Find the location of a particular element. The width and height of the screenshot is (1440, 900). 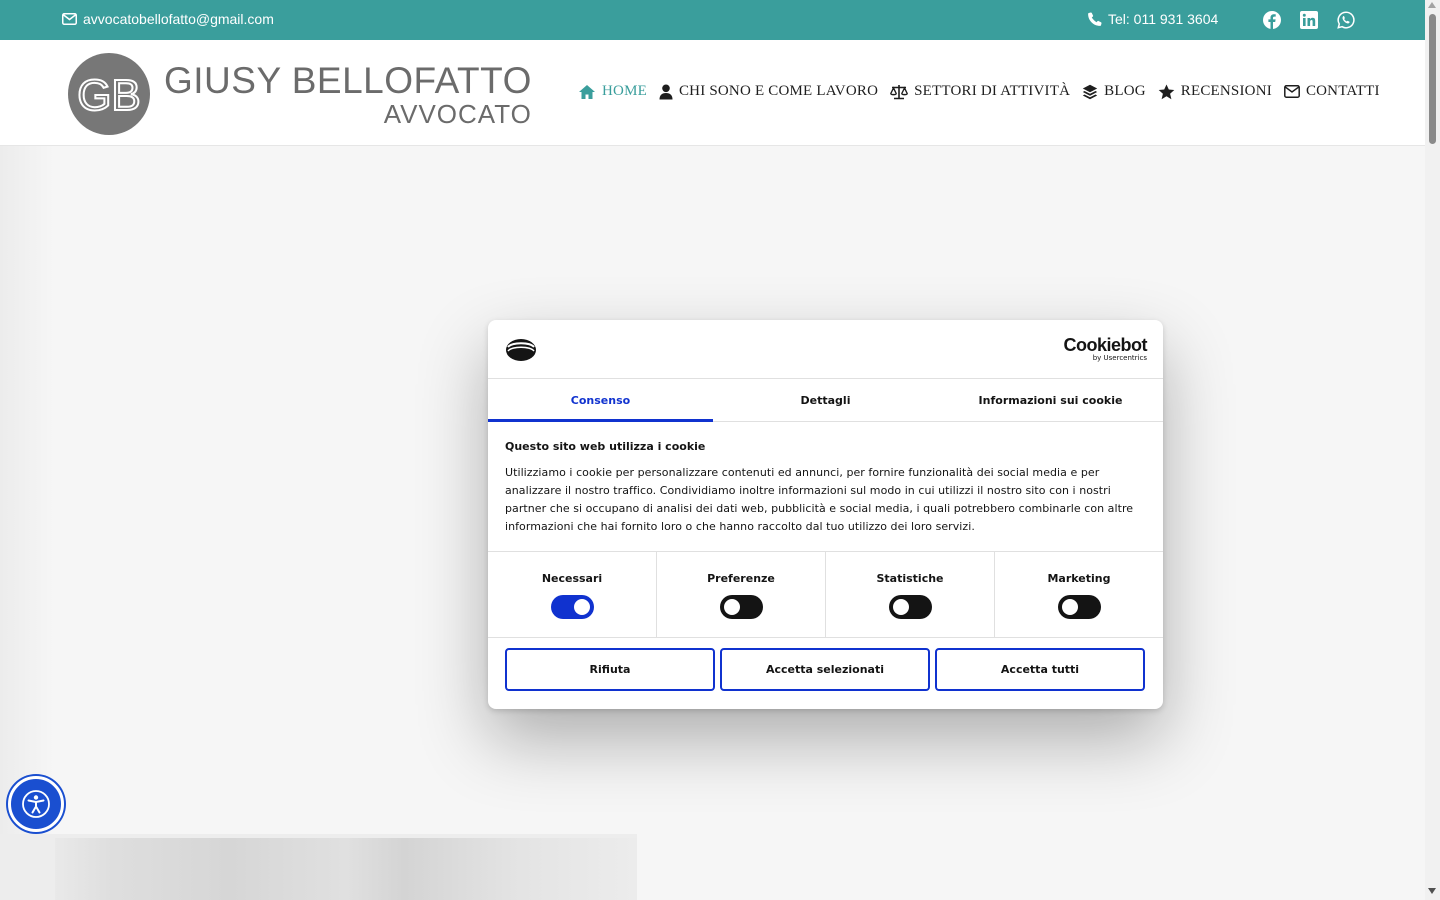

category-statistiche: Statistiche is located at coordinates (910, 594).